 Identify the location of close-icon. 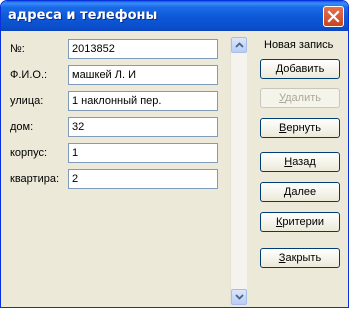
(333, 16).